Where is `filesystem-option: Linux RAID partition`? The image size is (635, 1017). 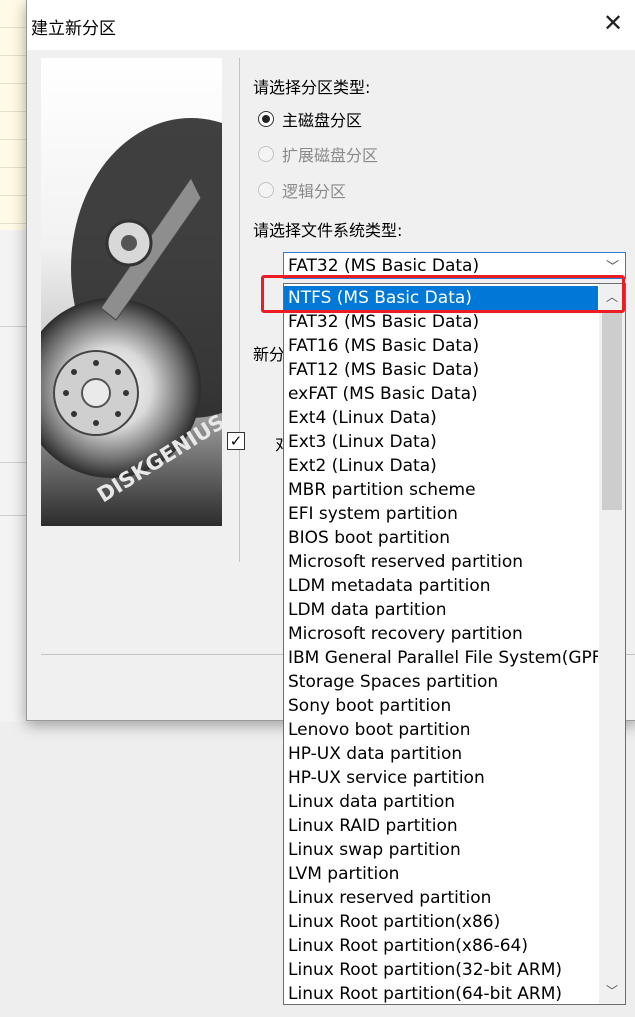
filesystem-option: Linux RAID partition is located at coordinates (441, 826).